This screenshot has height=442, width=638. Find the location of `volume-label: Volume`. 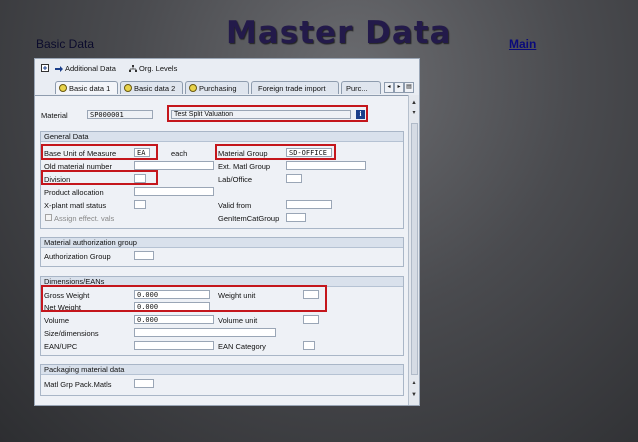

volume-label: Volume is located at coordinates (57, 320).